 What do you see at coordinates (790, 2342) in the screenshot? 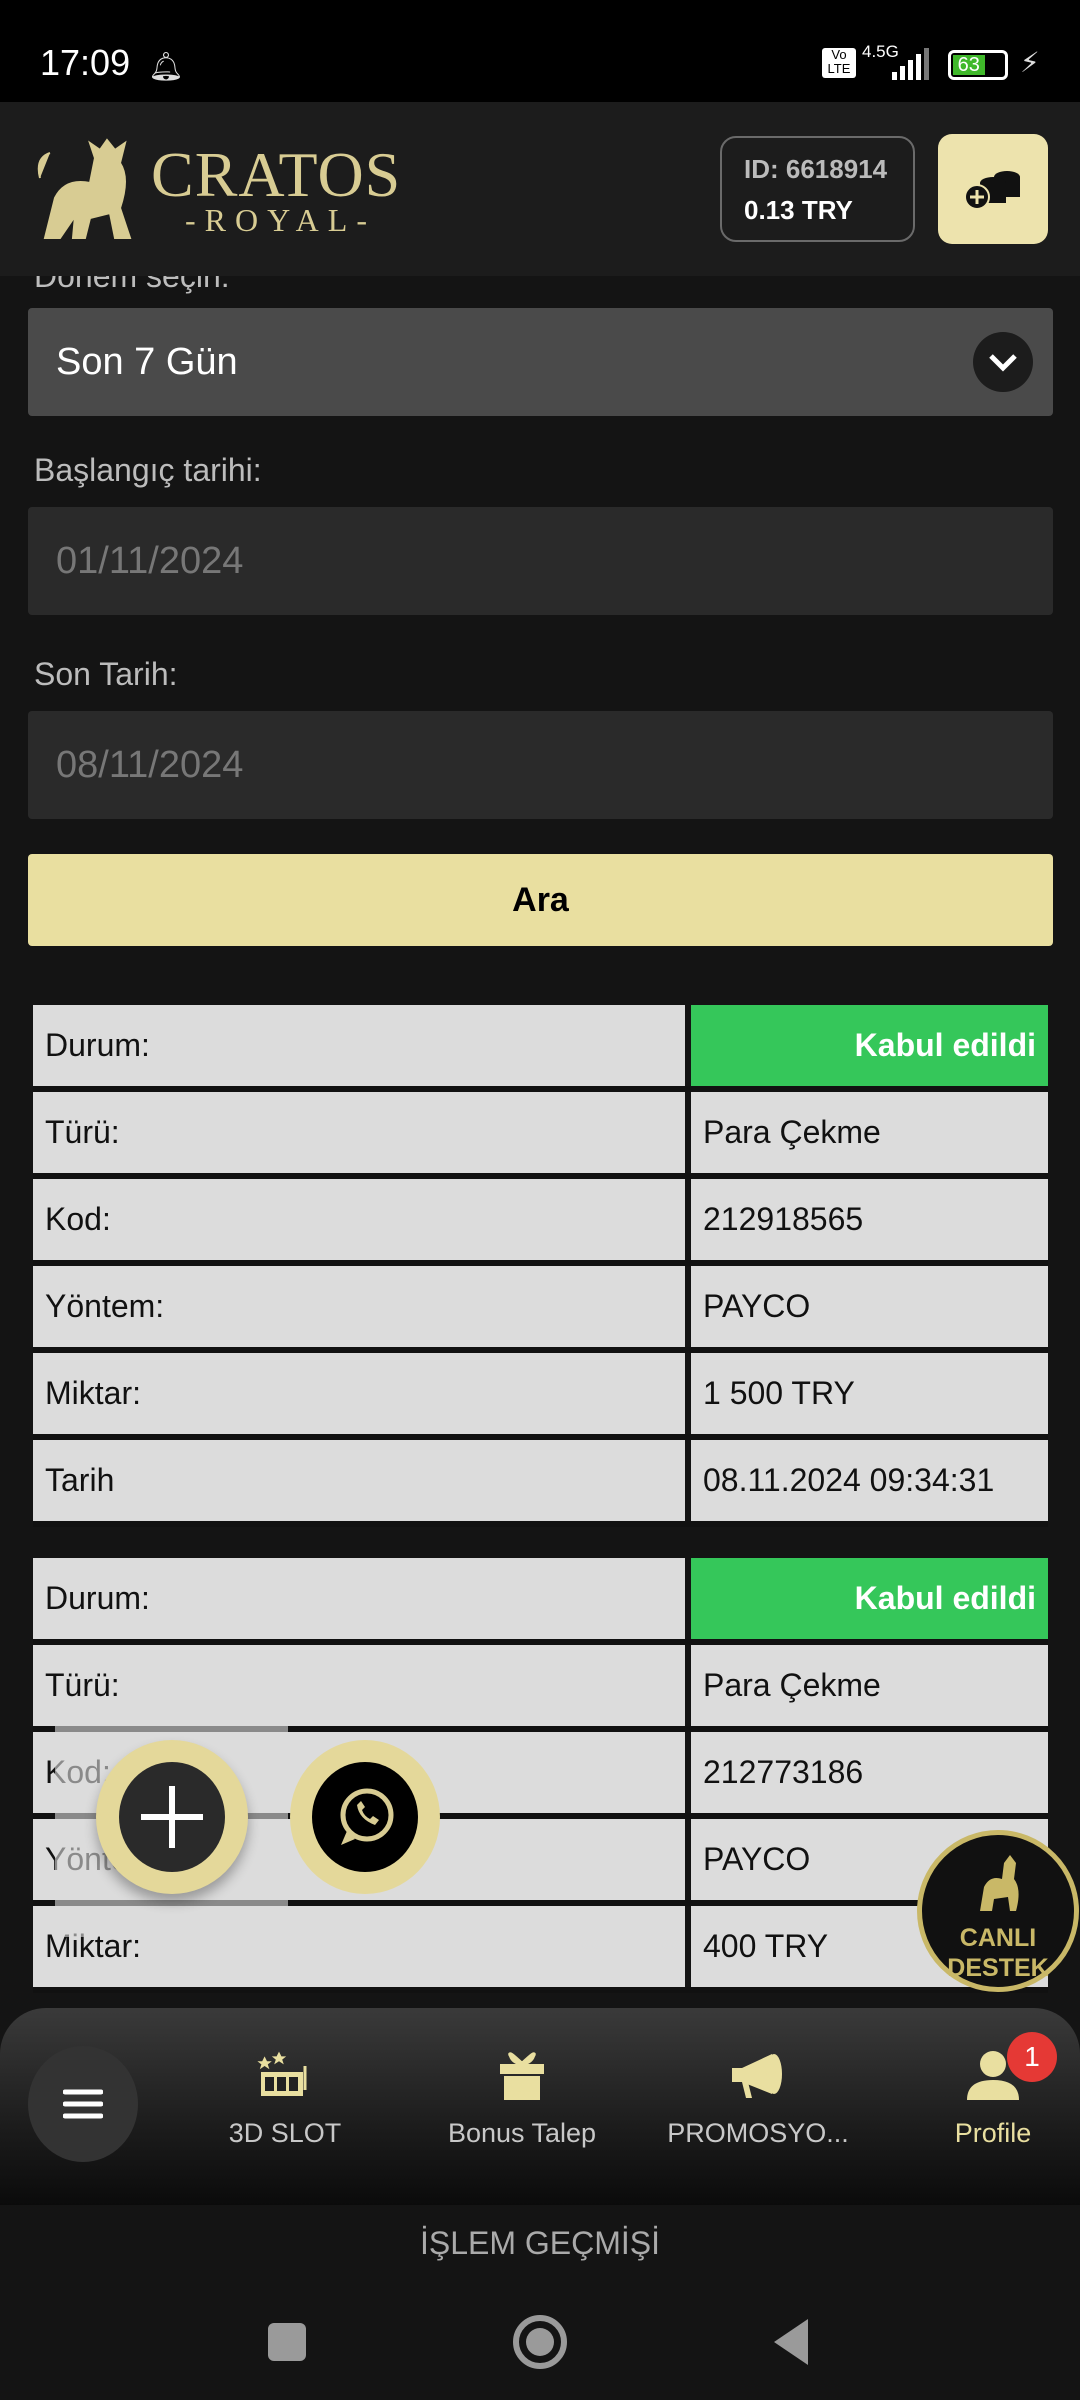
I see `back-button` at bounding box center [790, 2342].